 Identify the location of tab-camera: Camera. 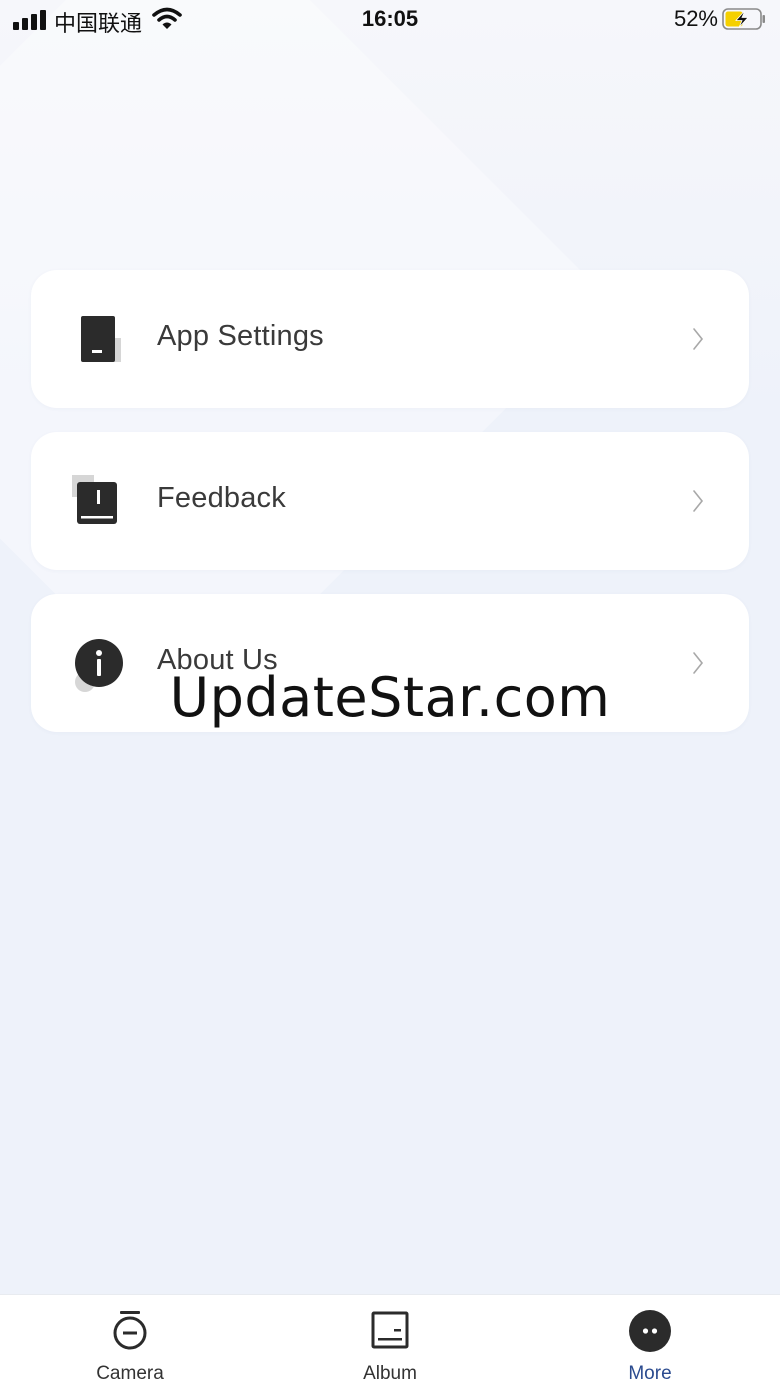
(130, 1341).